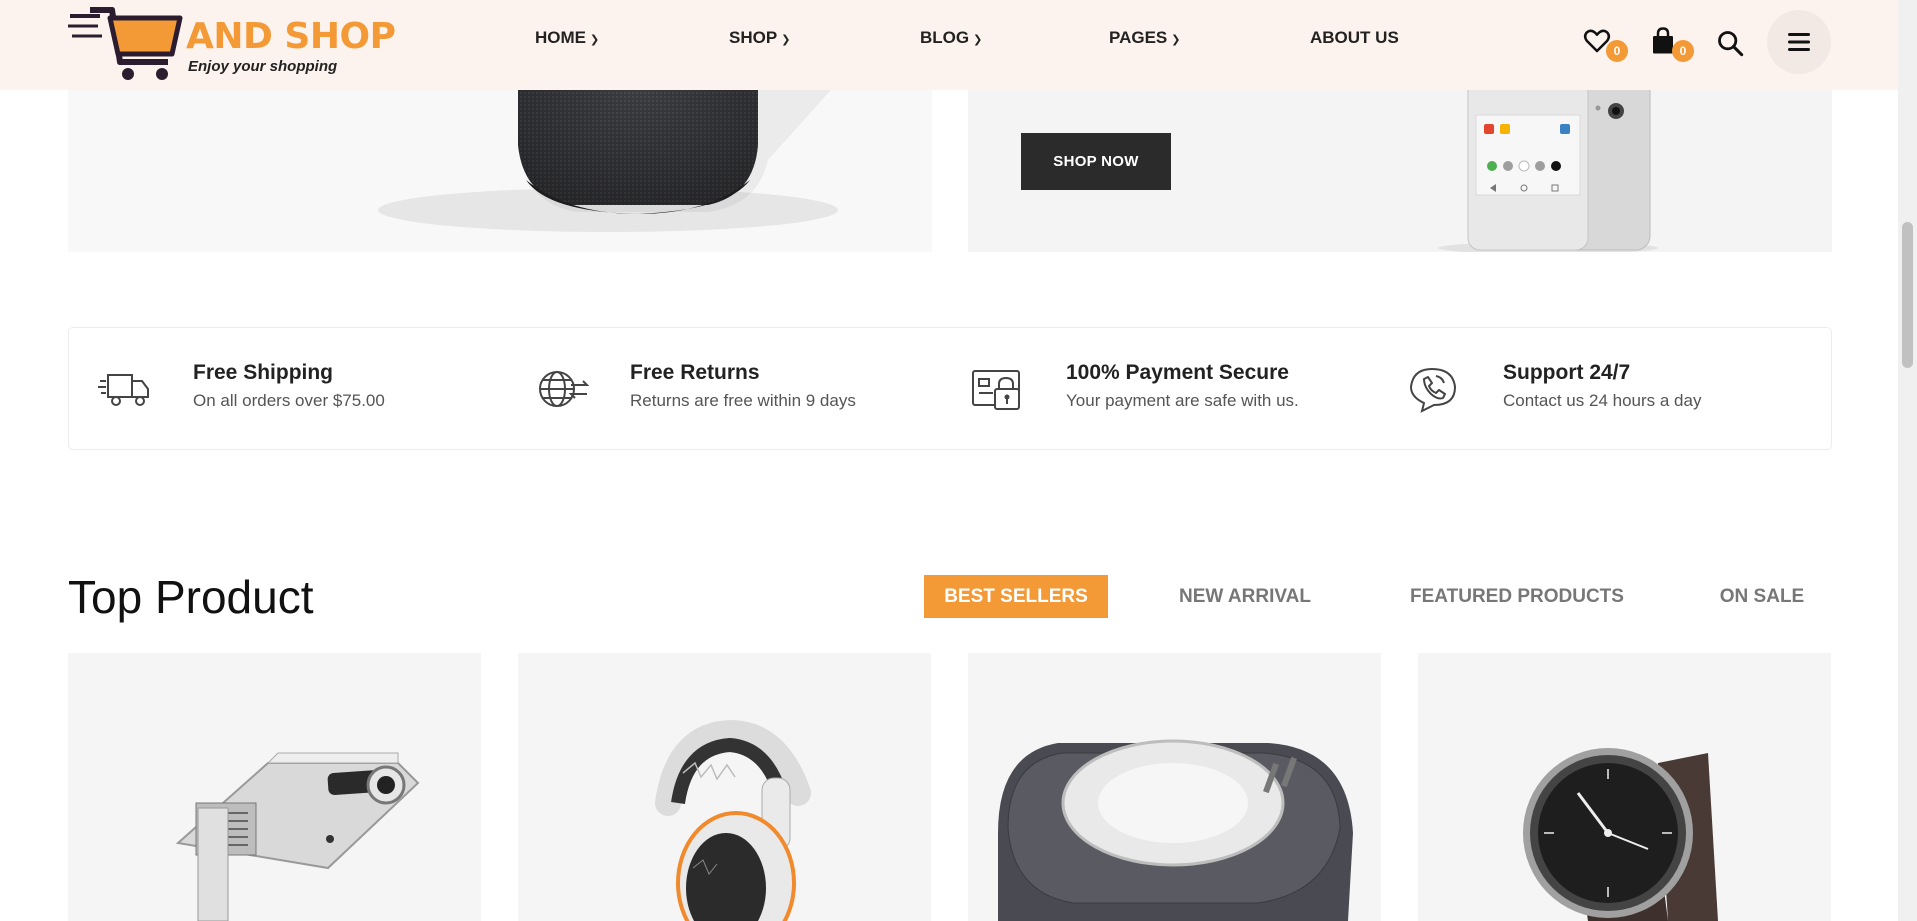 This screenshot has width=1917, height=921. Describe the element at coordinates (1605, 44) in the screenshot. I see `wishlist-button: 0` at that location.